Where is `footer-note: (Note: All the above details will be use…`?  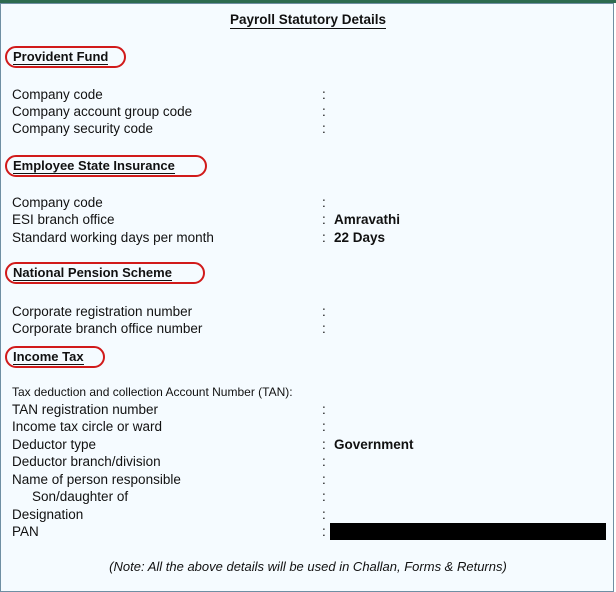 footer-note: (Note: All the above details will be use… is located at coordinates (308, 566).